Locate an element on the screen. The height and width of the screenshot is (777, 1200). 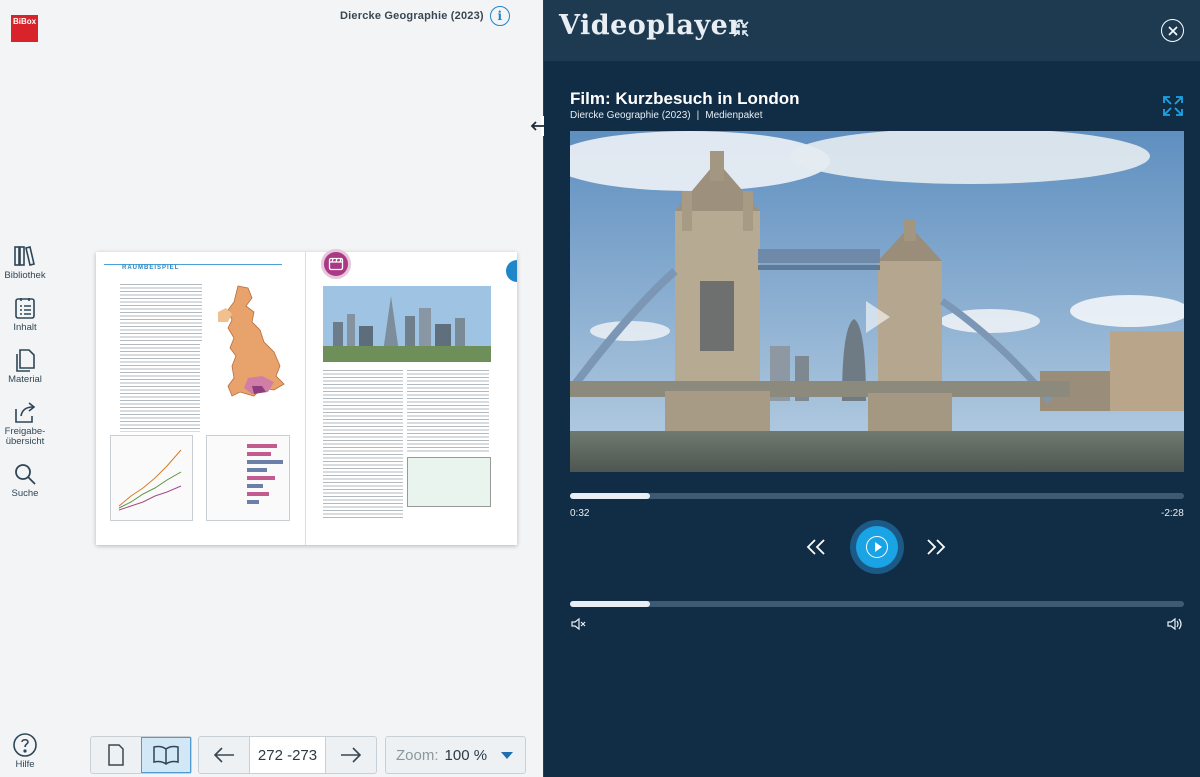
line-chart-thumbnail is located at coordinates (151, 478).